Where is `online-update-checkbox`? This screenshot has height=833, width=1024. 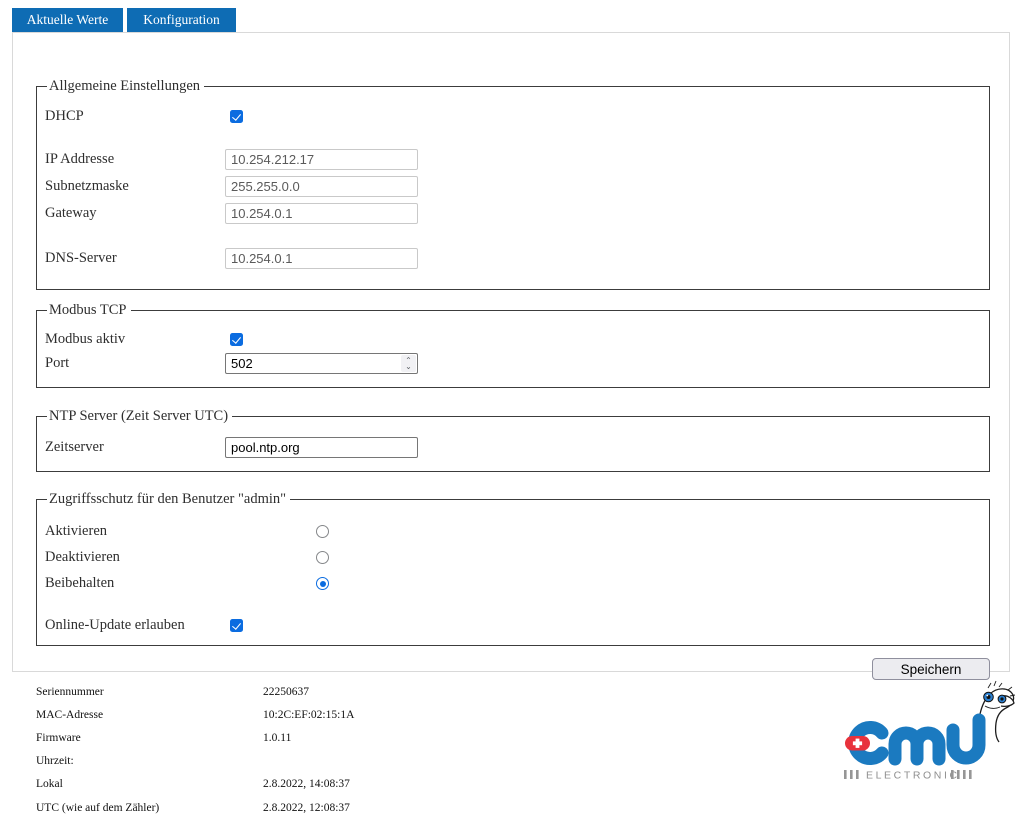
online-update-checkbox is located at coordinates (236, 625).